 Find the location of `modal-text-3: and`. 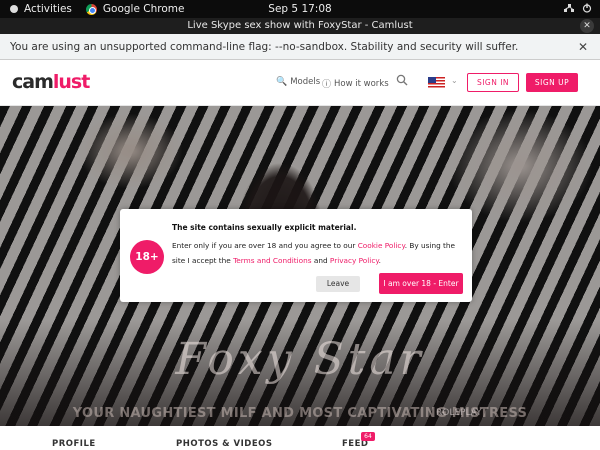

modal-text-3: and is located at coordinates (320, 260).